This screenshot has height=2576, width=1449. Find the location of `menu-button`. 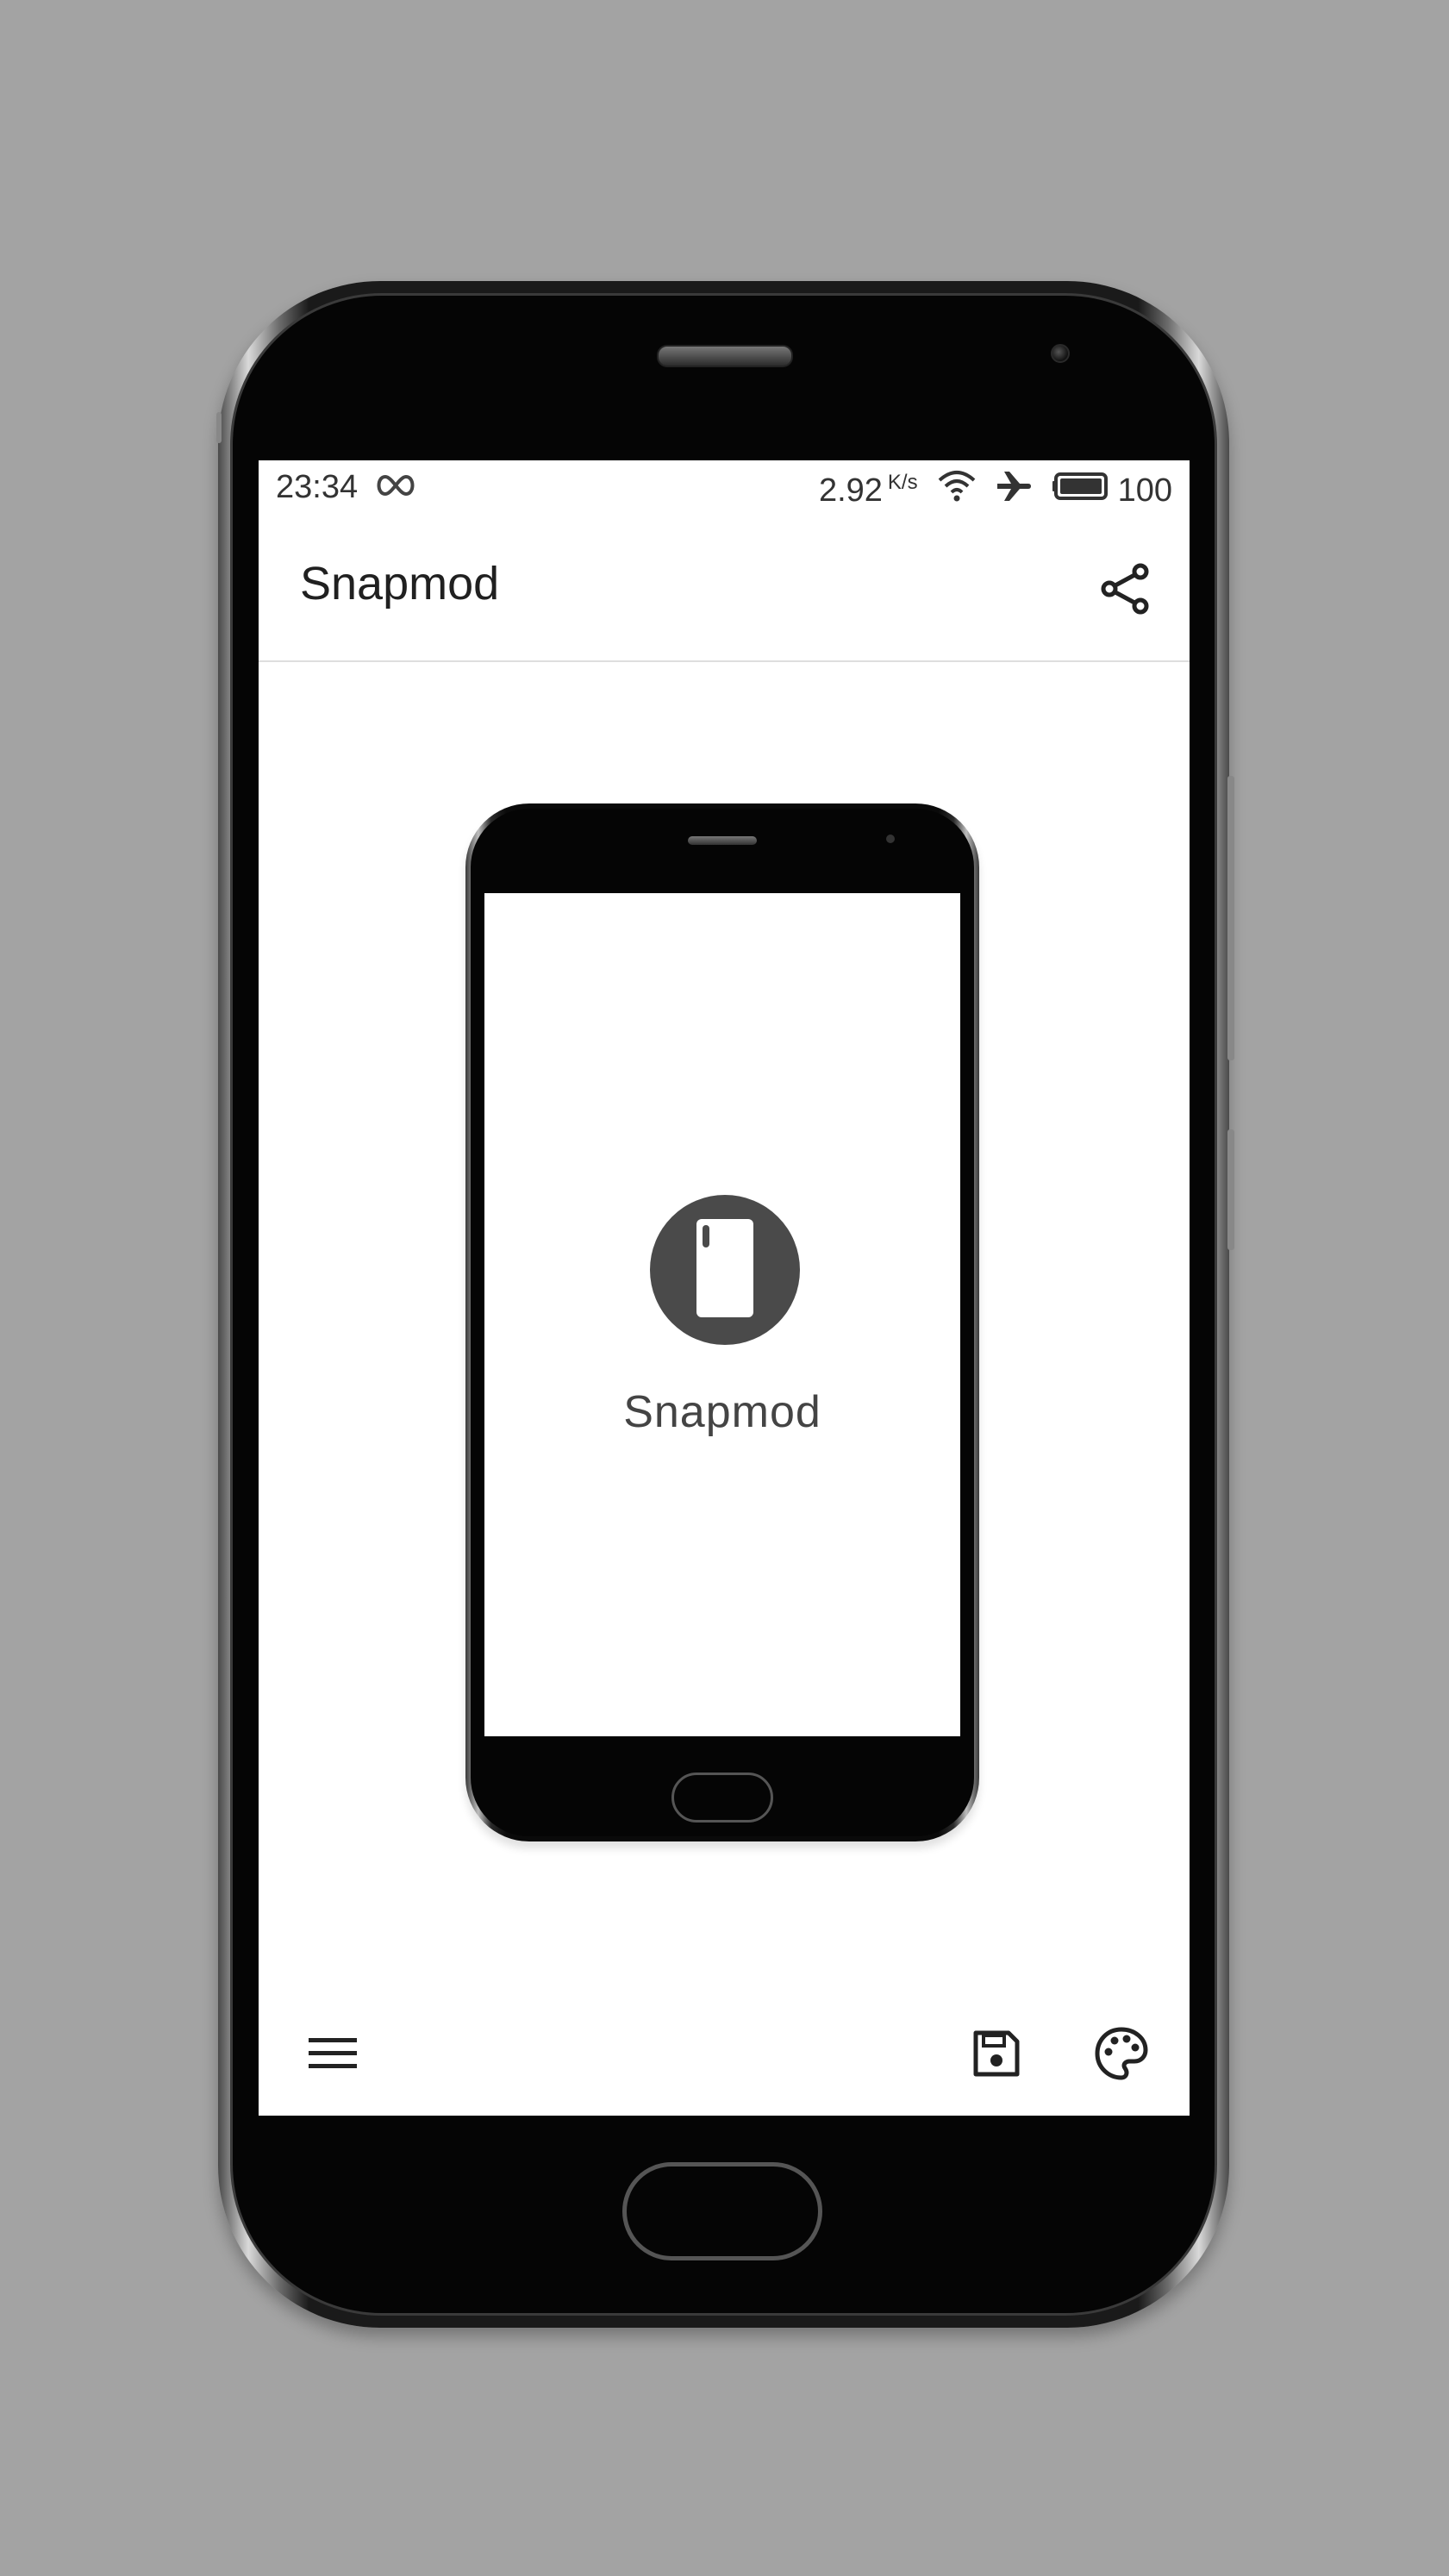

menu-button is located at coordinates (332, 2055).